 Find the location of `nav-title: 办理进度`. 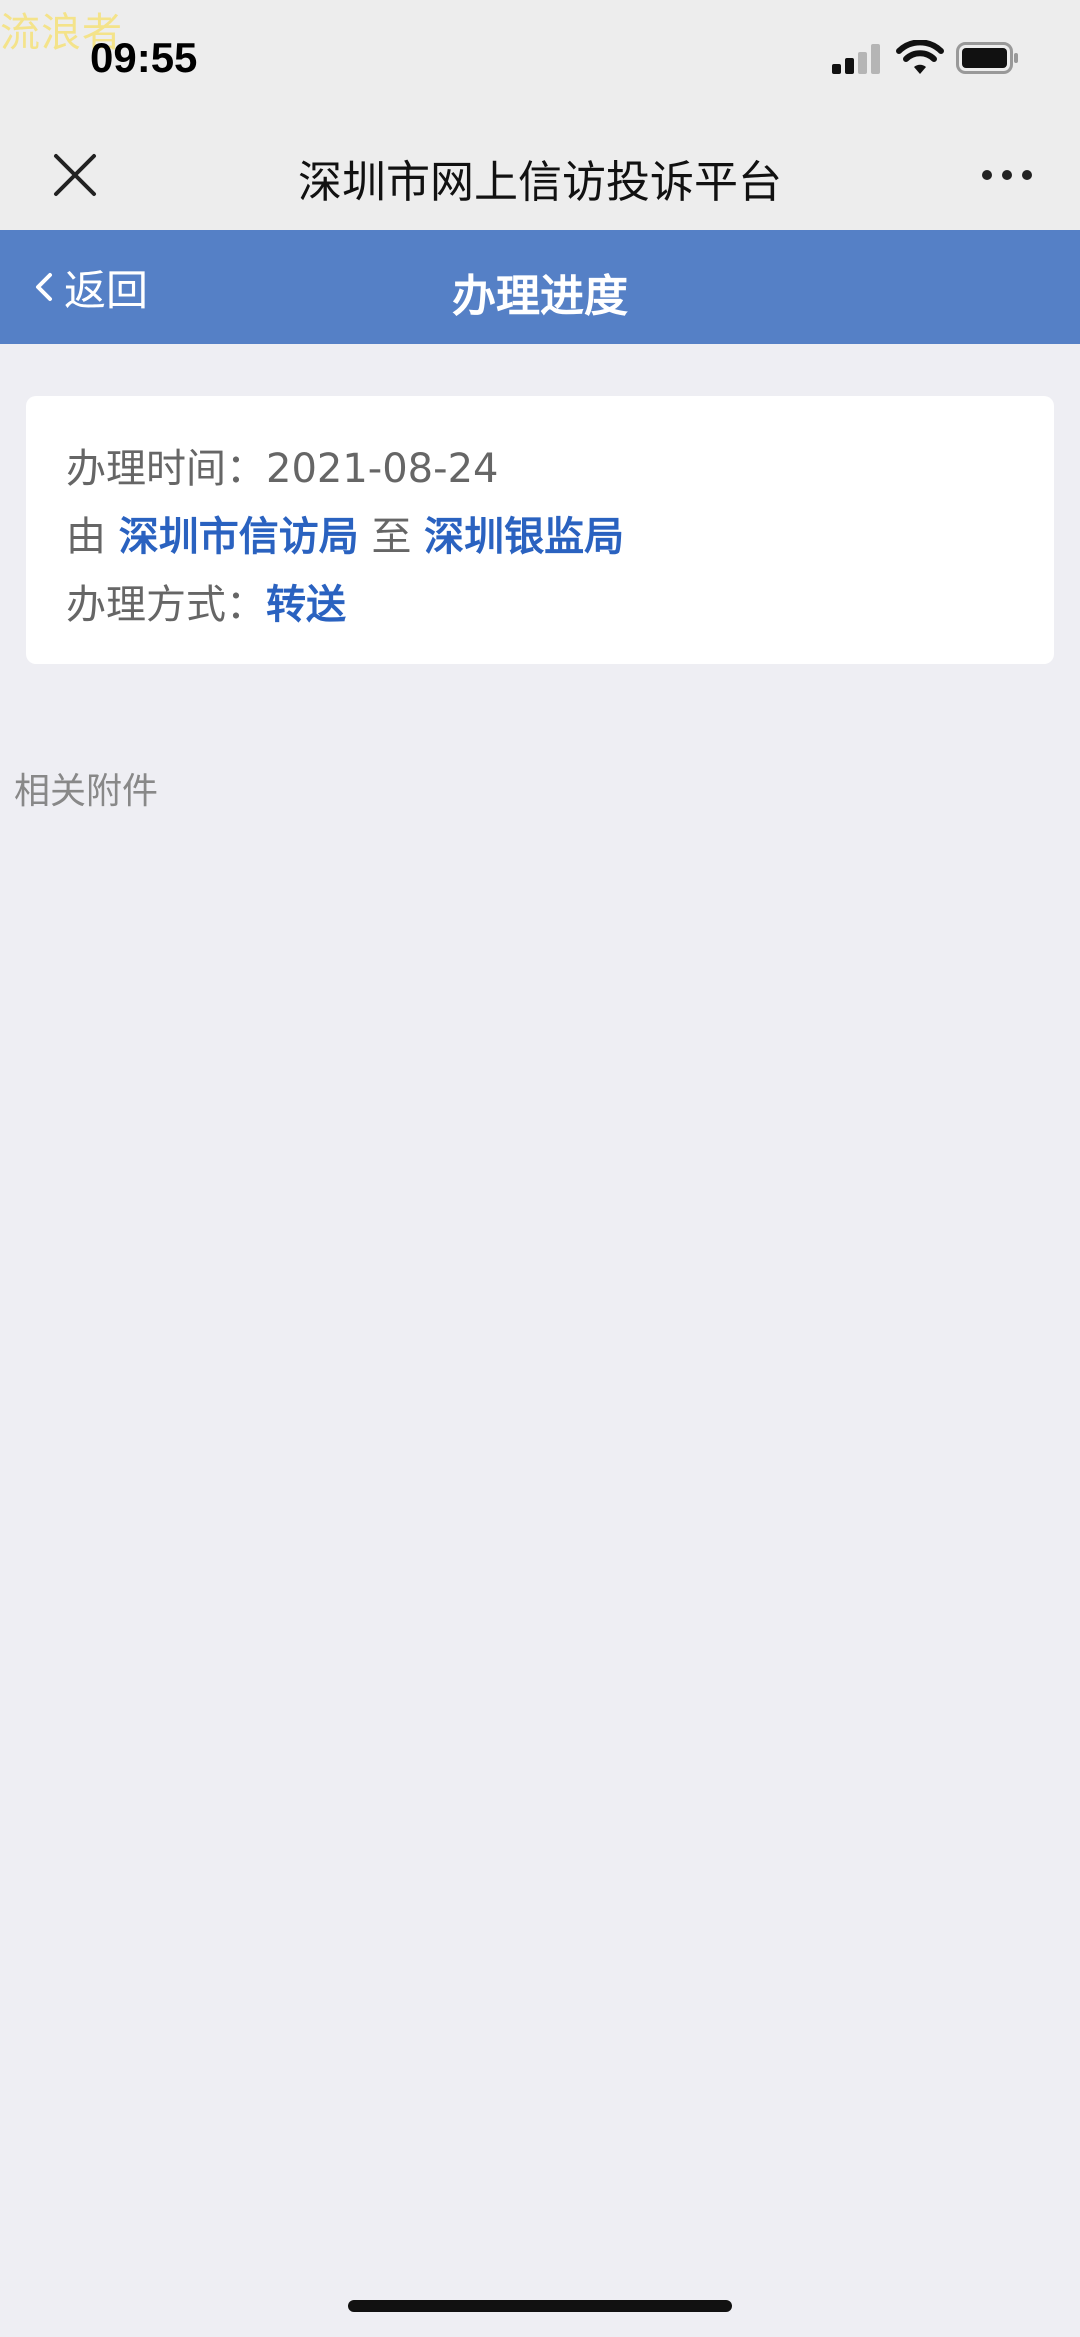

nav-title: 办理进度 is located at coordinates (540, 296).